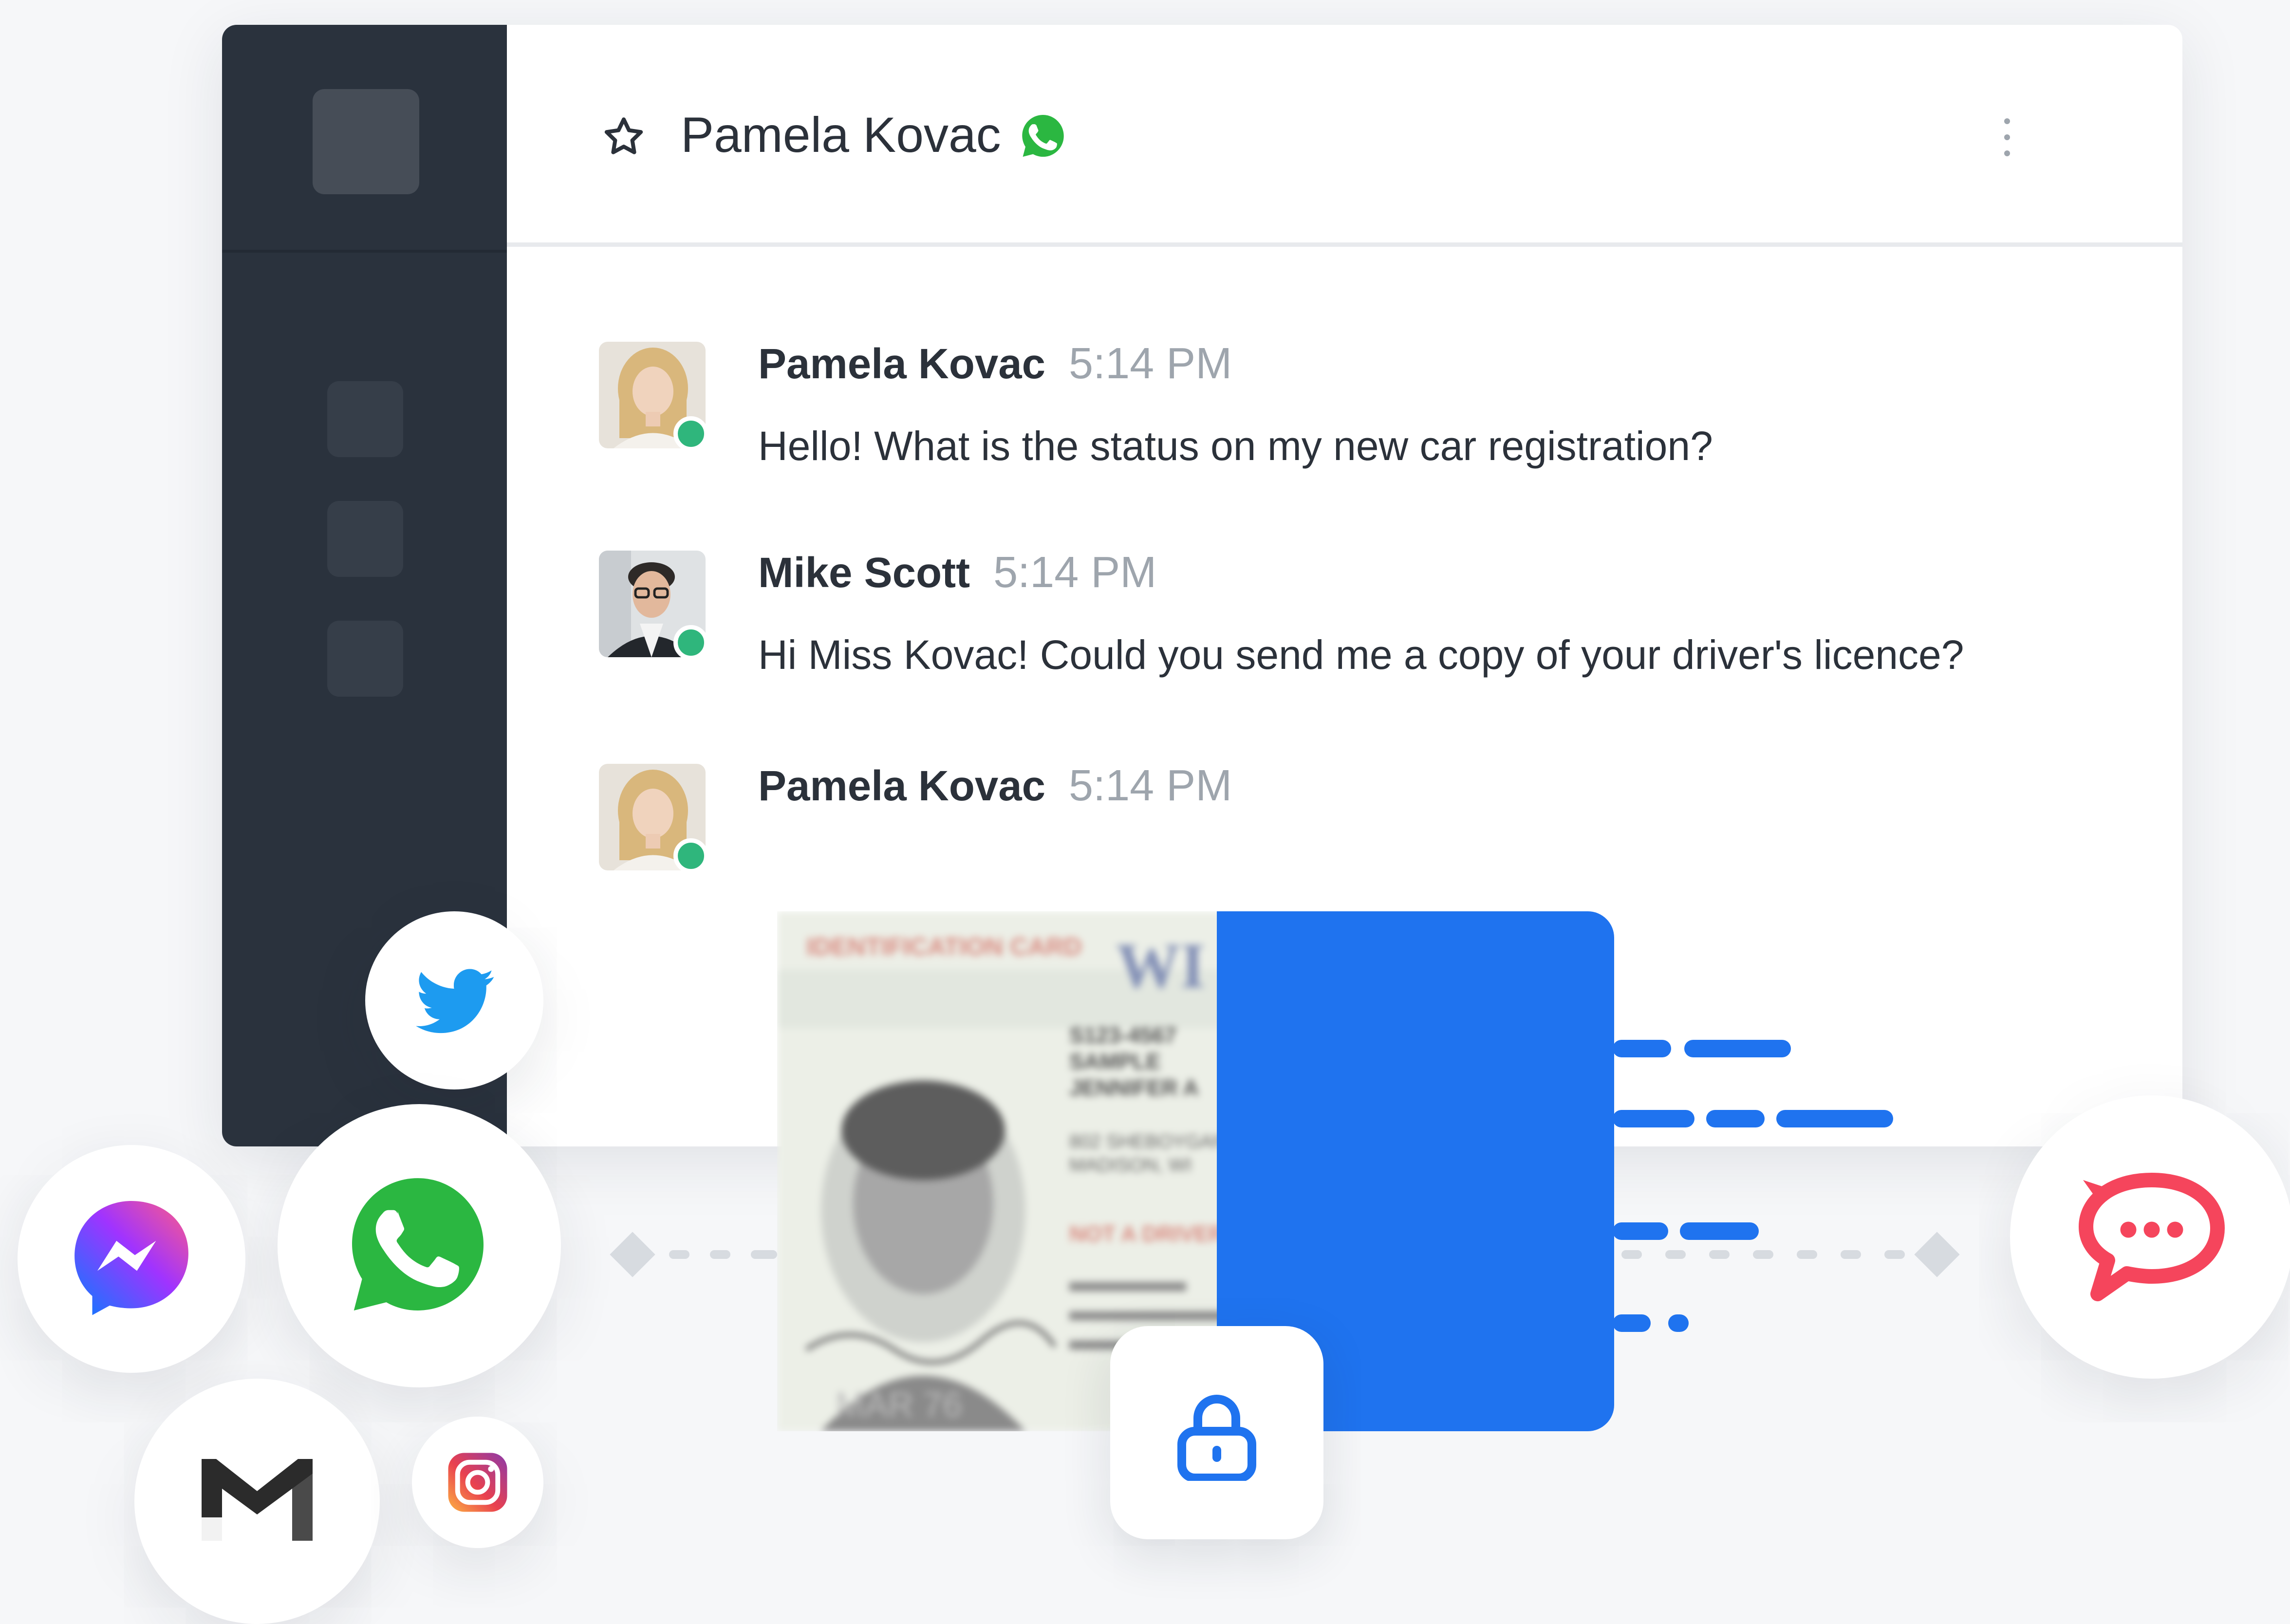 Image resolution: width=2290 pixels, height=1624 pixels. Describe the element at coordinates (1043, 135) in the screenshot. I see `whatsapp-badge-icon` at that location.